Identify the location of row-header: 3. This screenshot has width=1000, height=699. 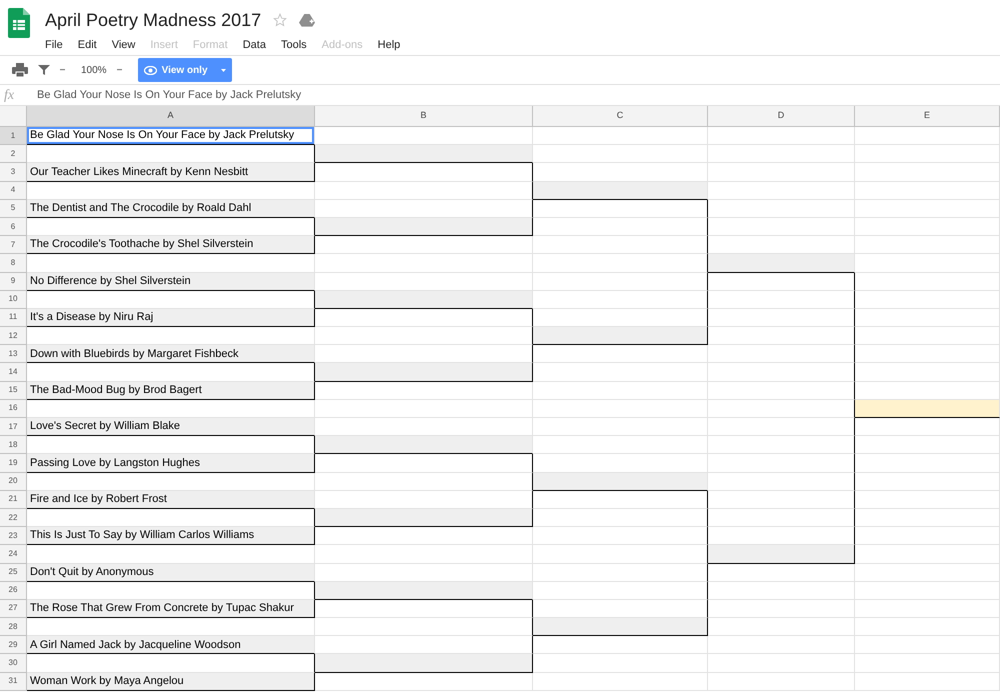
(13, 172).